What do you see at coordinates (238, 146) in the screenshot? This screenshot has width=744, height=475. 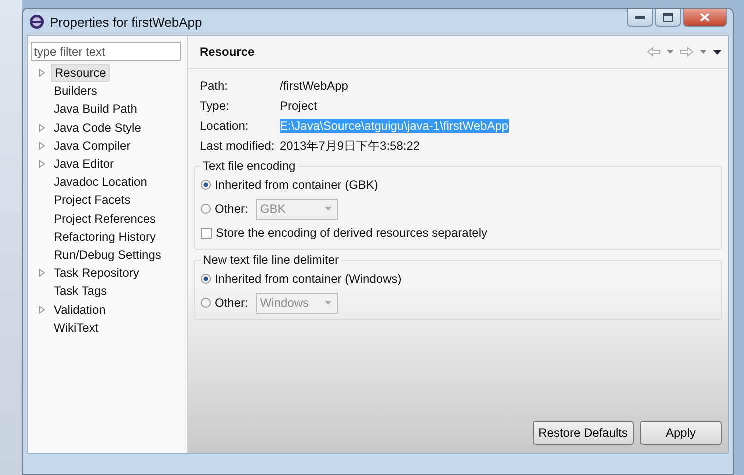 I see `property-label: Last modified:` at bounding box center [238, 146].